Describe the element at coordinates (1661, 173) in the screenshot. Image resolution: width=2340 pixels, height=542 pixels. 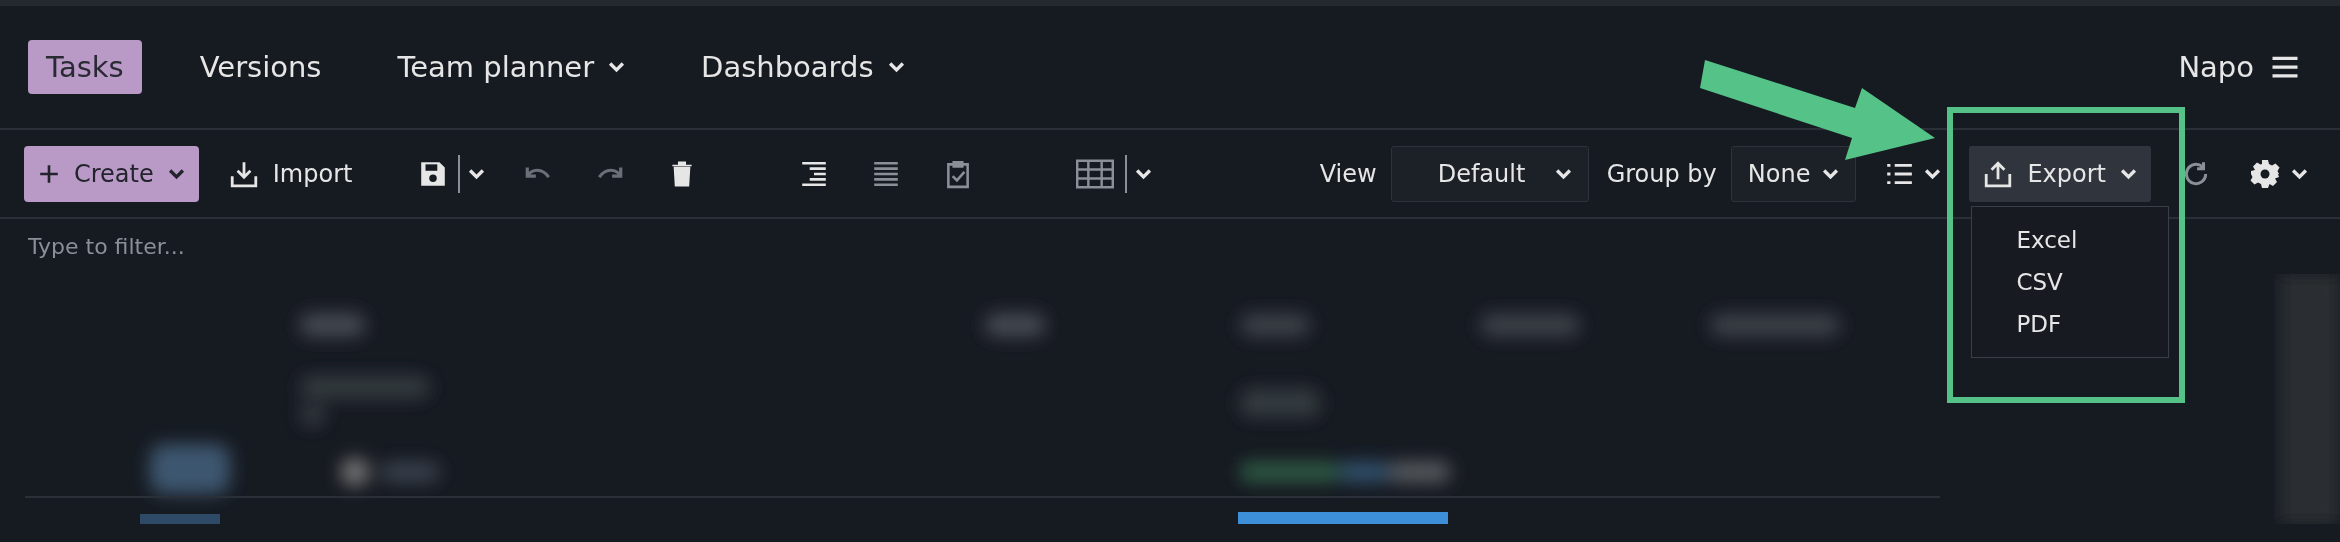
I see `group-by-label: Group by` at that location.